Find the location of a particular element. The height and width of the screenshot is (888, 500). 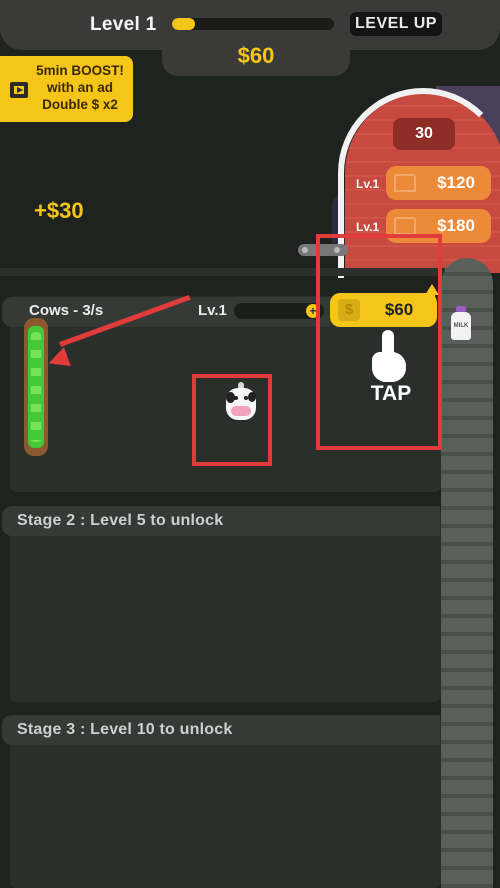

video-ad-icon is located at coordinates (19, 90).